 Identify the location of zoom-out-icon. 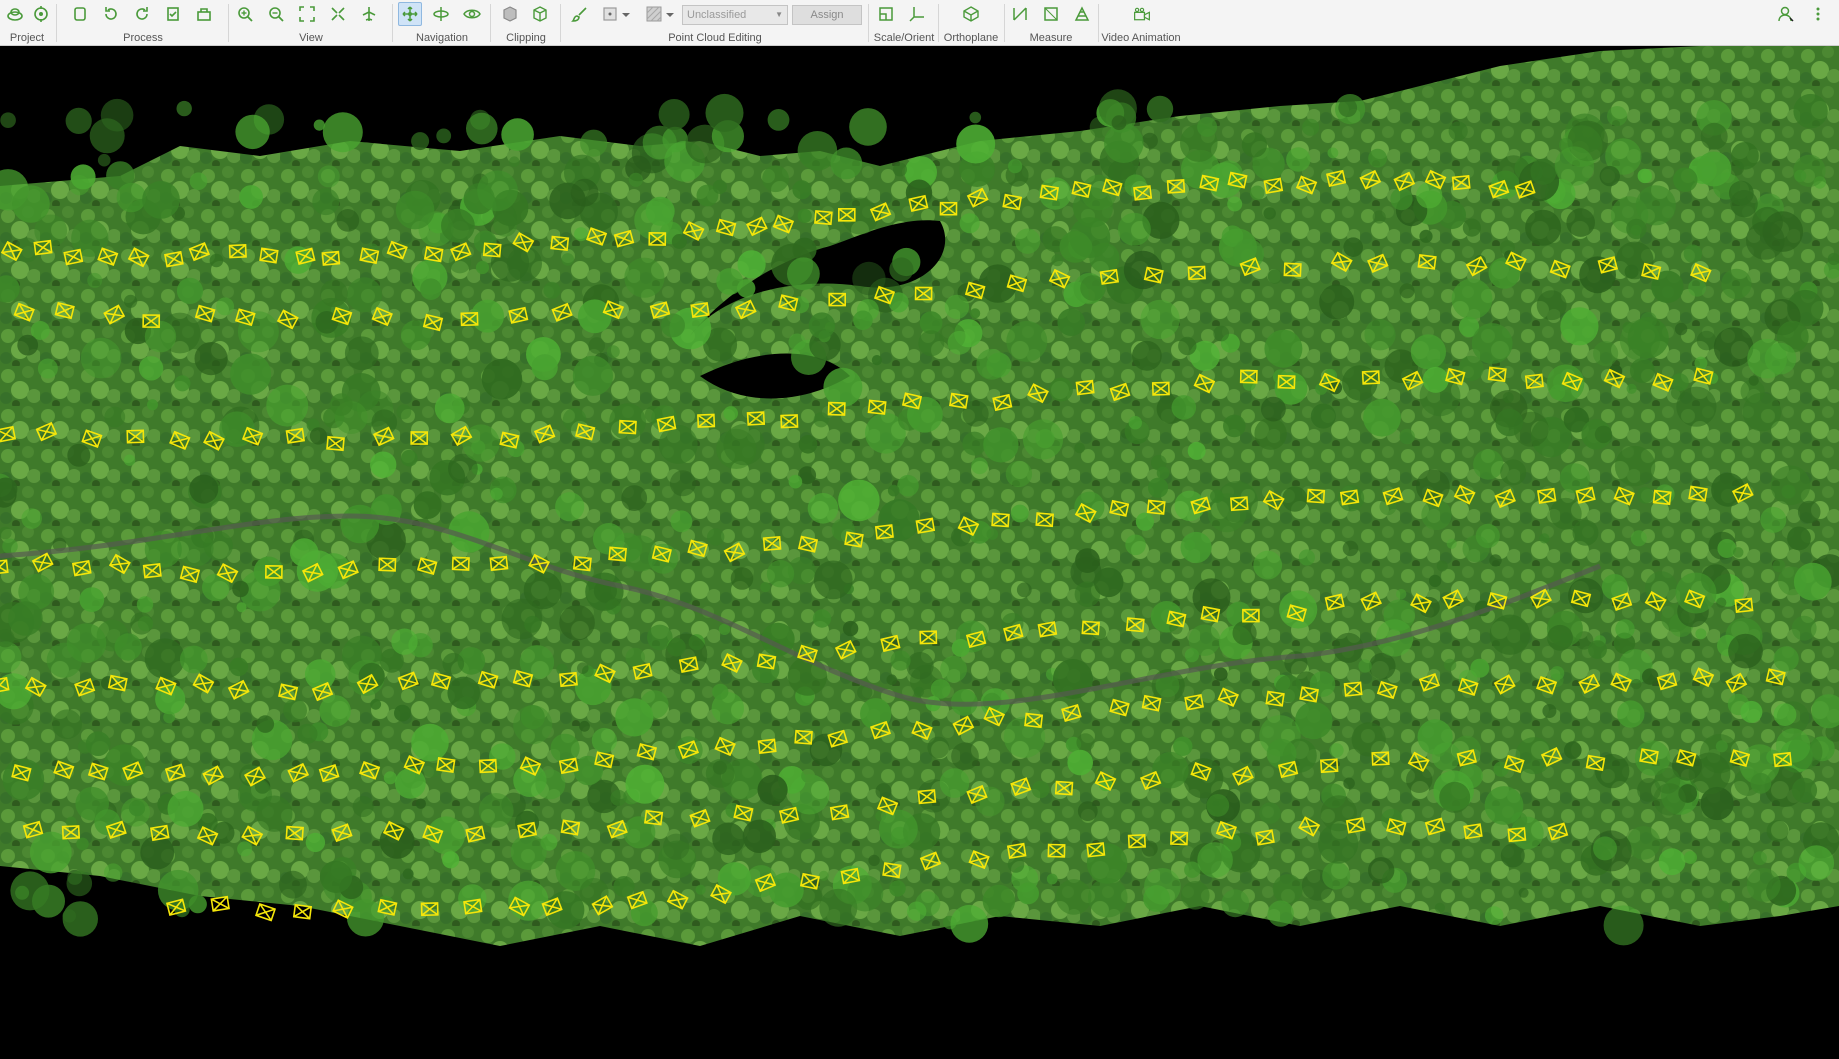
(276, 14).